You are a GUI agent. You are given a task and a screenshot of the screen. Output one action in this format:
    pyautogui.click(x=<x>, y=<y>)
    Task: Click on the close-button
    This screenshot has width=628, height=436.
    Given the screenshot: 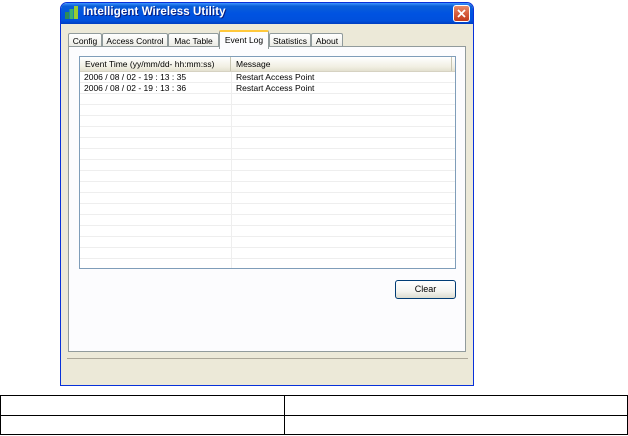 What is the action you would take?
    pyautogui.click(x=461, y=13)
    